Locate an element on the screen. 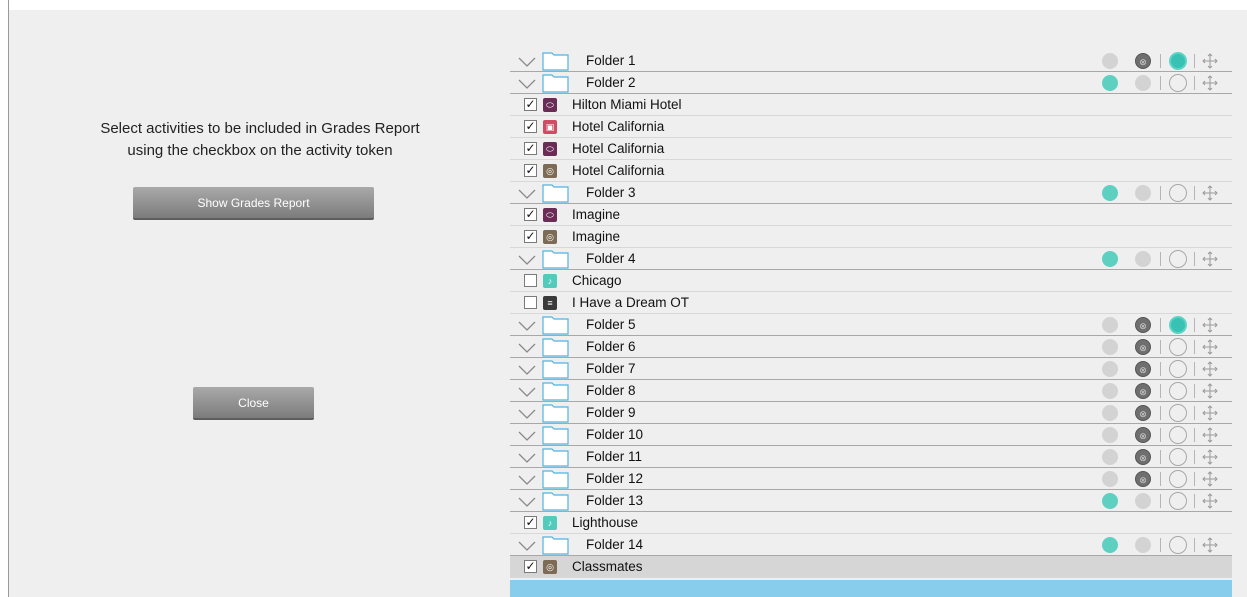 Image resolution: width=1247 pixels, height=597 pixels. folder-row: Folder 4 is located at coordinates (871, 259).